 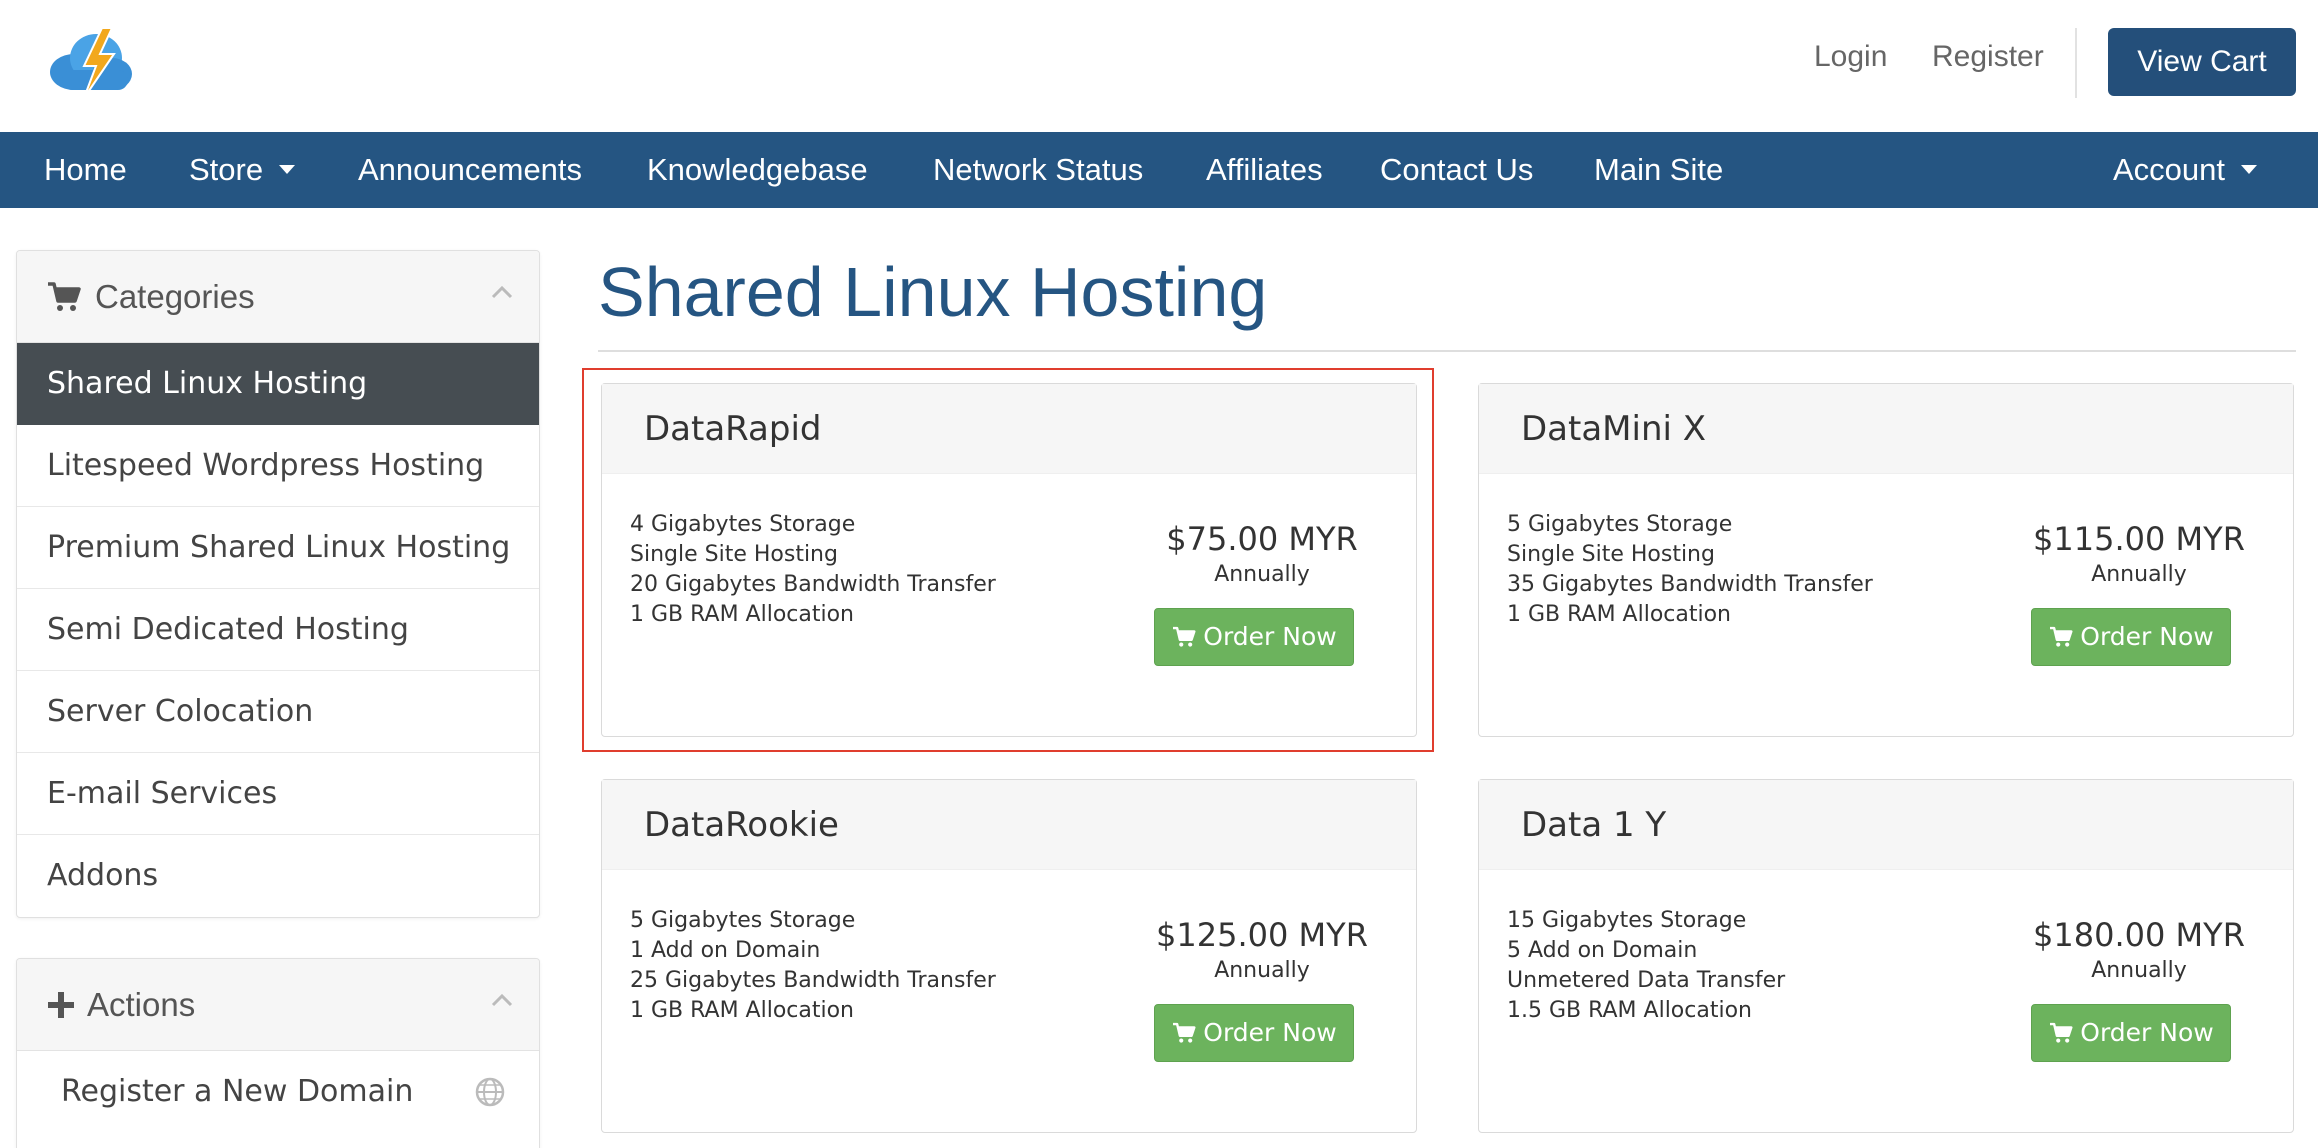 I want to click on product-name: Data 1 Y, so click(x=1886, y=825).